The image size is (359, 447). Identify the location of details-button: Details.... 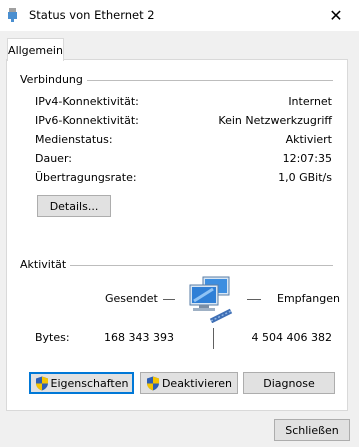
(74, 206).